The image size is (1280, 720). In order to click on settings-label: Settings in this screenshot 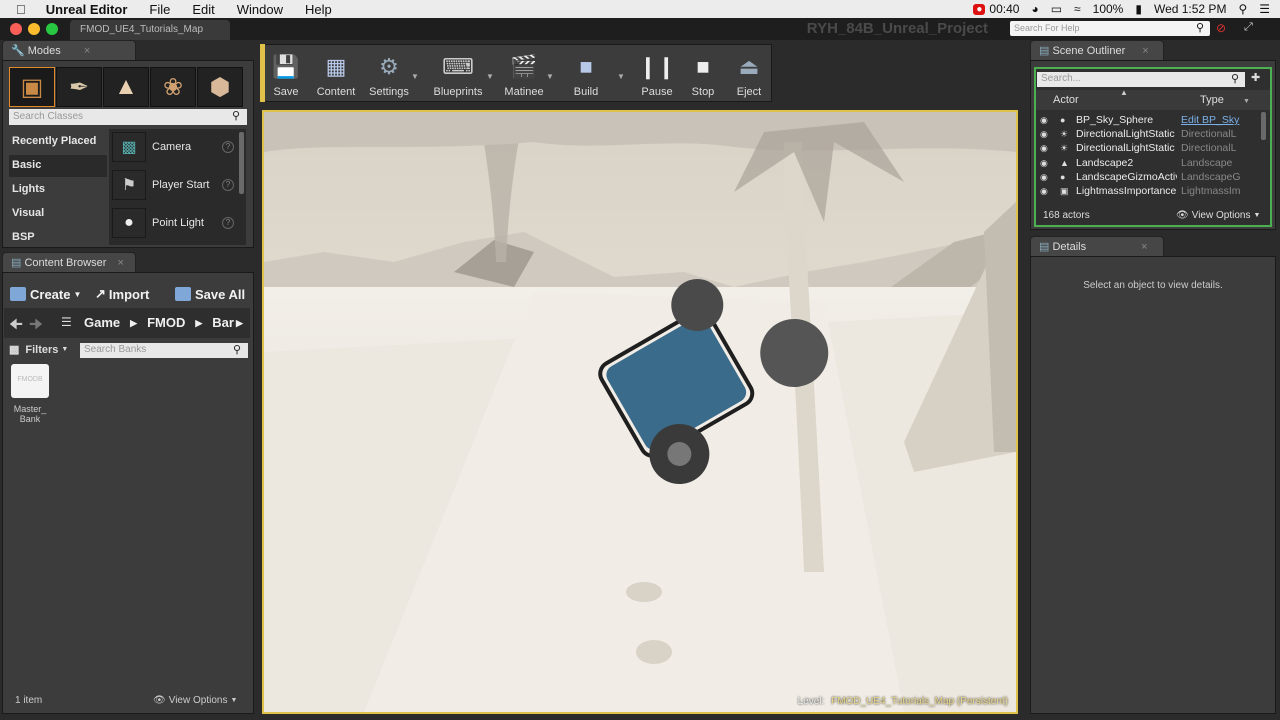, I will do `click(389, 92)`.